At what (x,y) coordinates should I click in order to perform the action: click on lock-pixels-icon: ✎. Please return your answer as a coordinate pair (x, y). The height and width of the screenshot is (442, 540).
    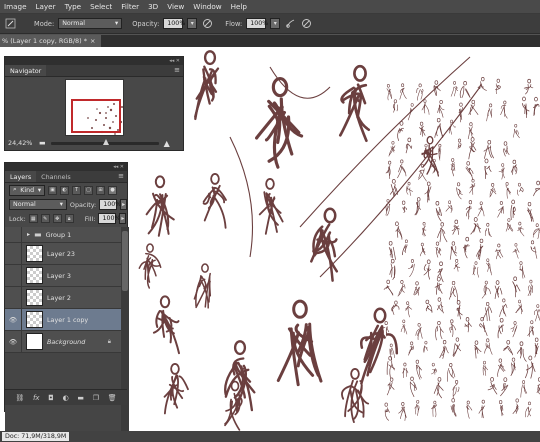
    Looking at the image, I should click on (45, 218).